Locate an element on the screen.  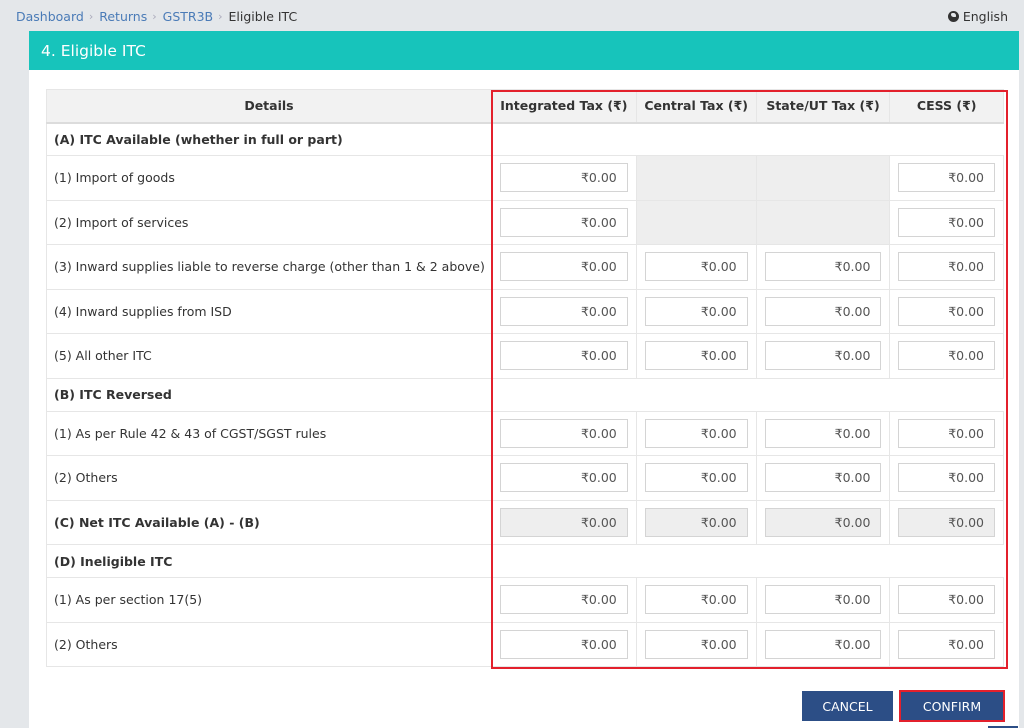
header-cess: CESS (₹) is located at coordinates (946, 106).